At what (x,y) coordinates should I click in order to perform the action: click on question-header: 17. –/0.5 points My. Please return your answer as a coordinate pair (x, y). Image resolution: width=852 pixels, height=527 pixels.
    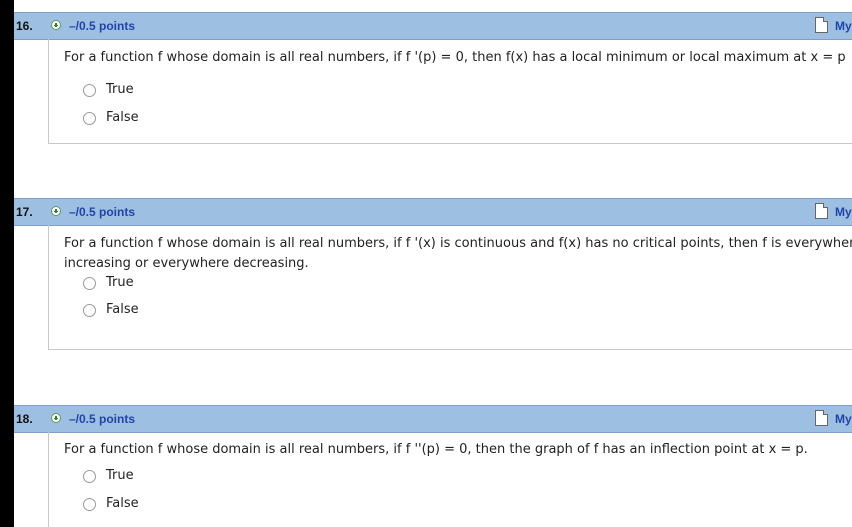
    Looking at the image, I should click on (433, 212).